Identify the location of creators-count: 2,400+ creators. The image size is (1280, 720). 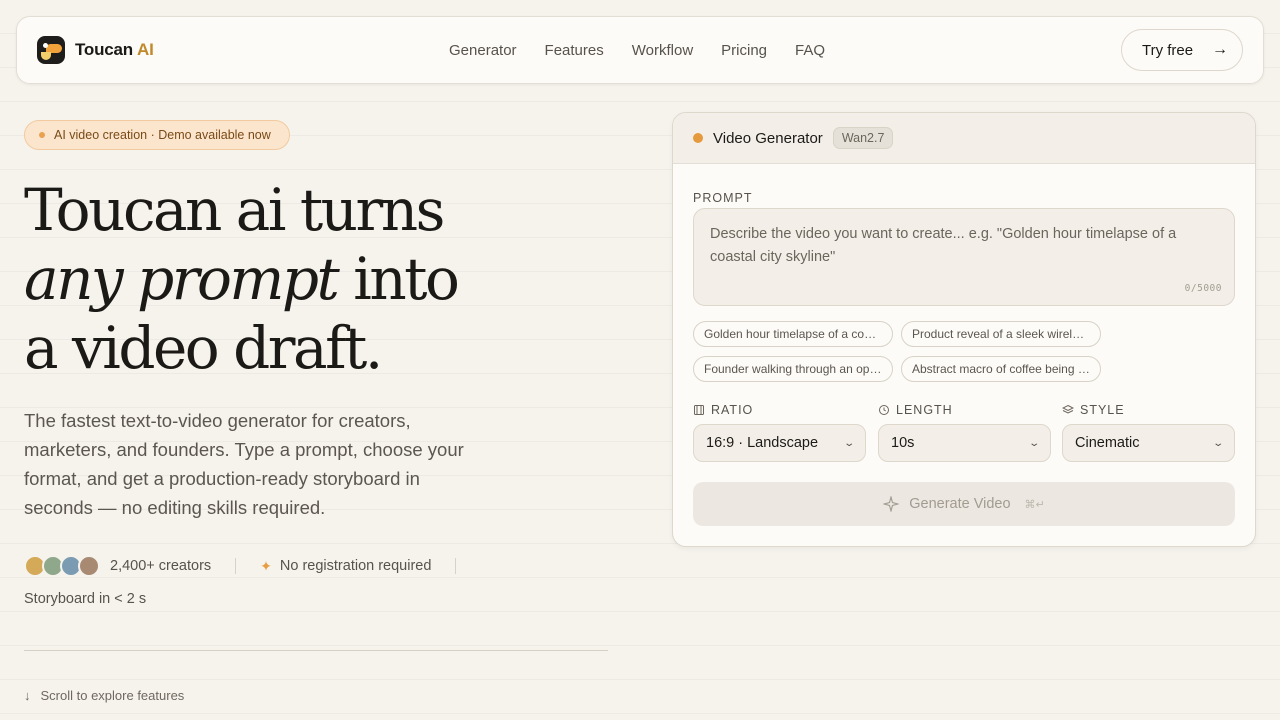
(161, 566).